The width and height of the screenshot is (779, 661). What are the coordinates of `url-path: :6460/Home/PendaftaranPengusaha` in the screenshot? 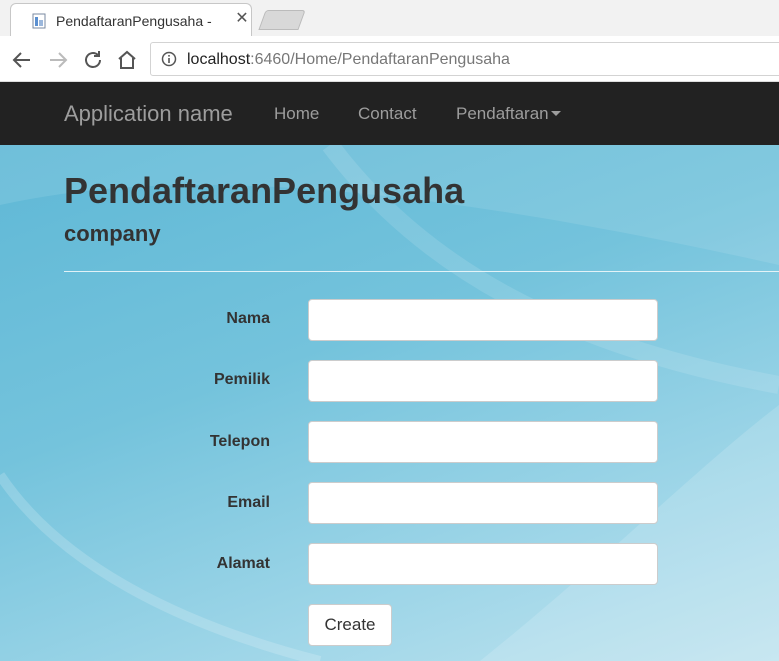 It's located at (380, 59).